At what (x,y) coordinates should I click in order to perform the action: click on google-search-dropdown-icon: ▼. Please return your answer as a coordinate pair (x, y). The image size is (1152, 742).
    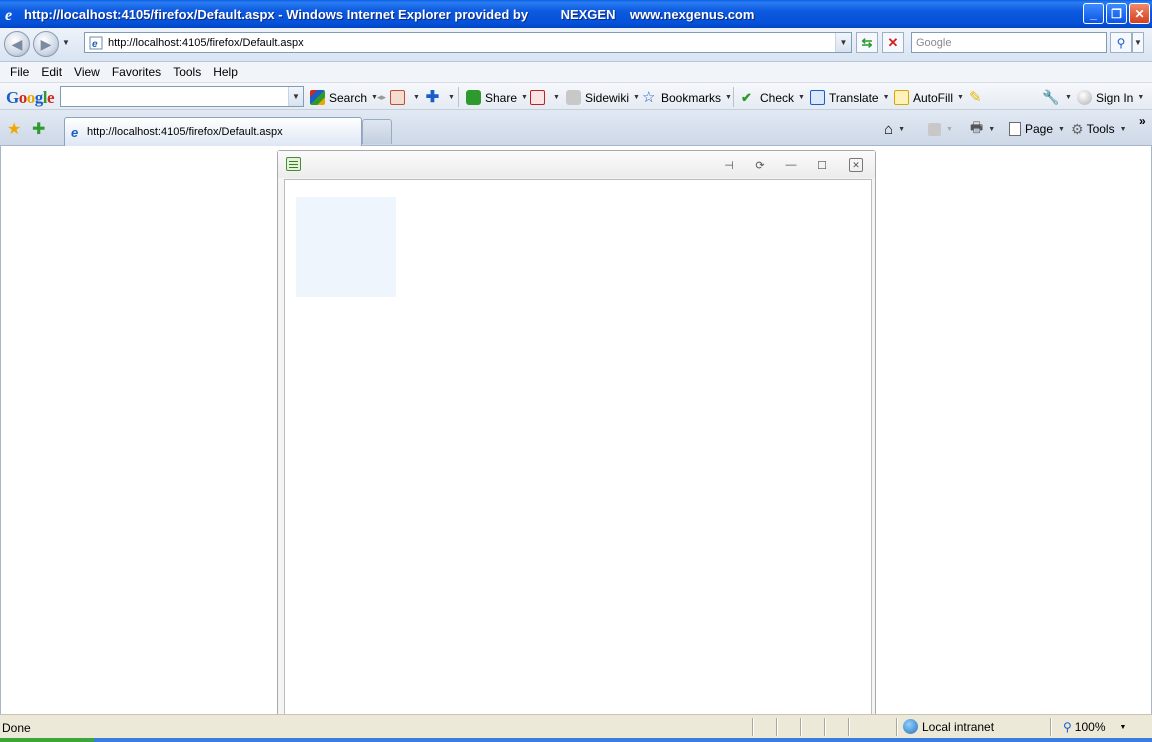
    Looking at the image, I should click on (295, 96).